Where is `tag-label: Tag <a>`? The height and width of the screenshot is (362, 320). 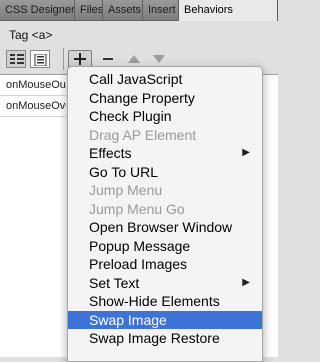 tag-label: Tag <a> is located at coordinates (31, 35).